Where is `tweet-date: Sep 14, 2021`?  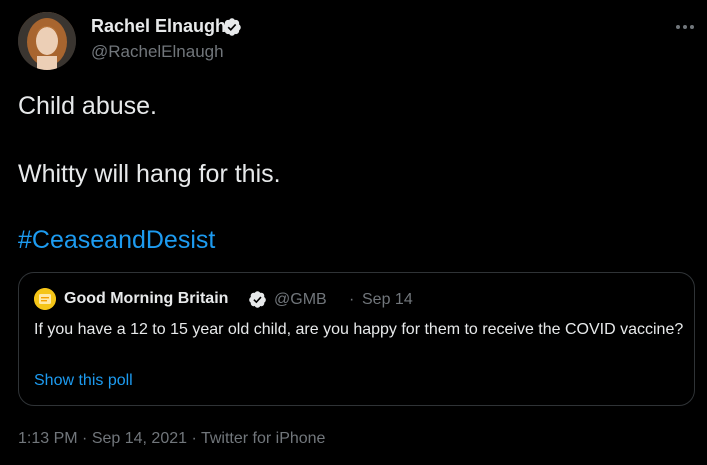 tweet-date: Sep 14, 2021 is located at coordinates (139, 438).